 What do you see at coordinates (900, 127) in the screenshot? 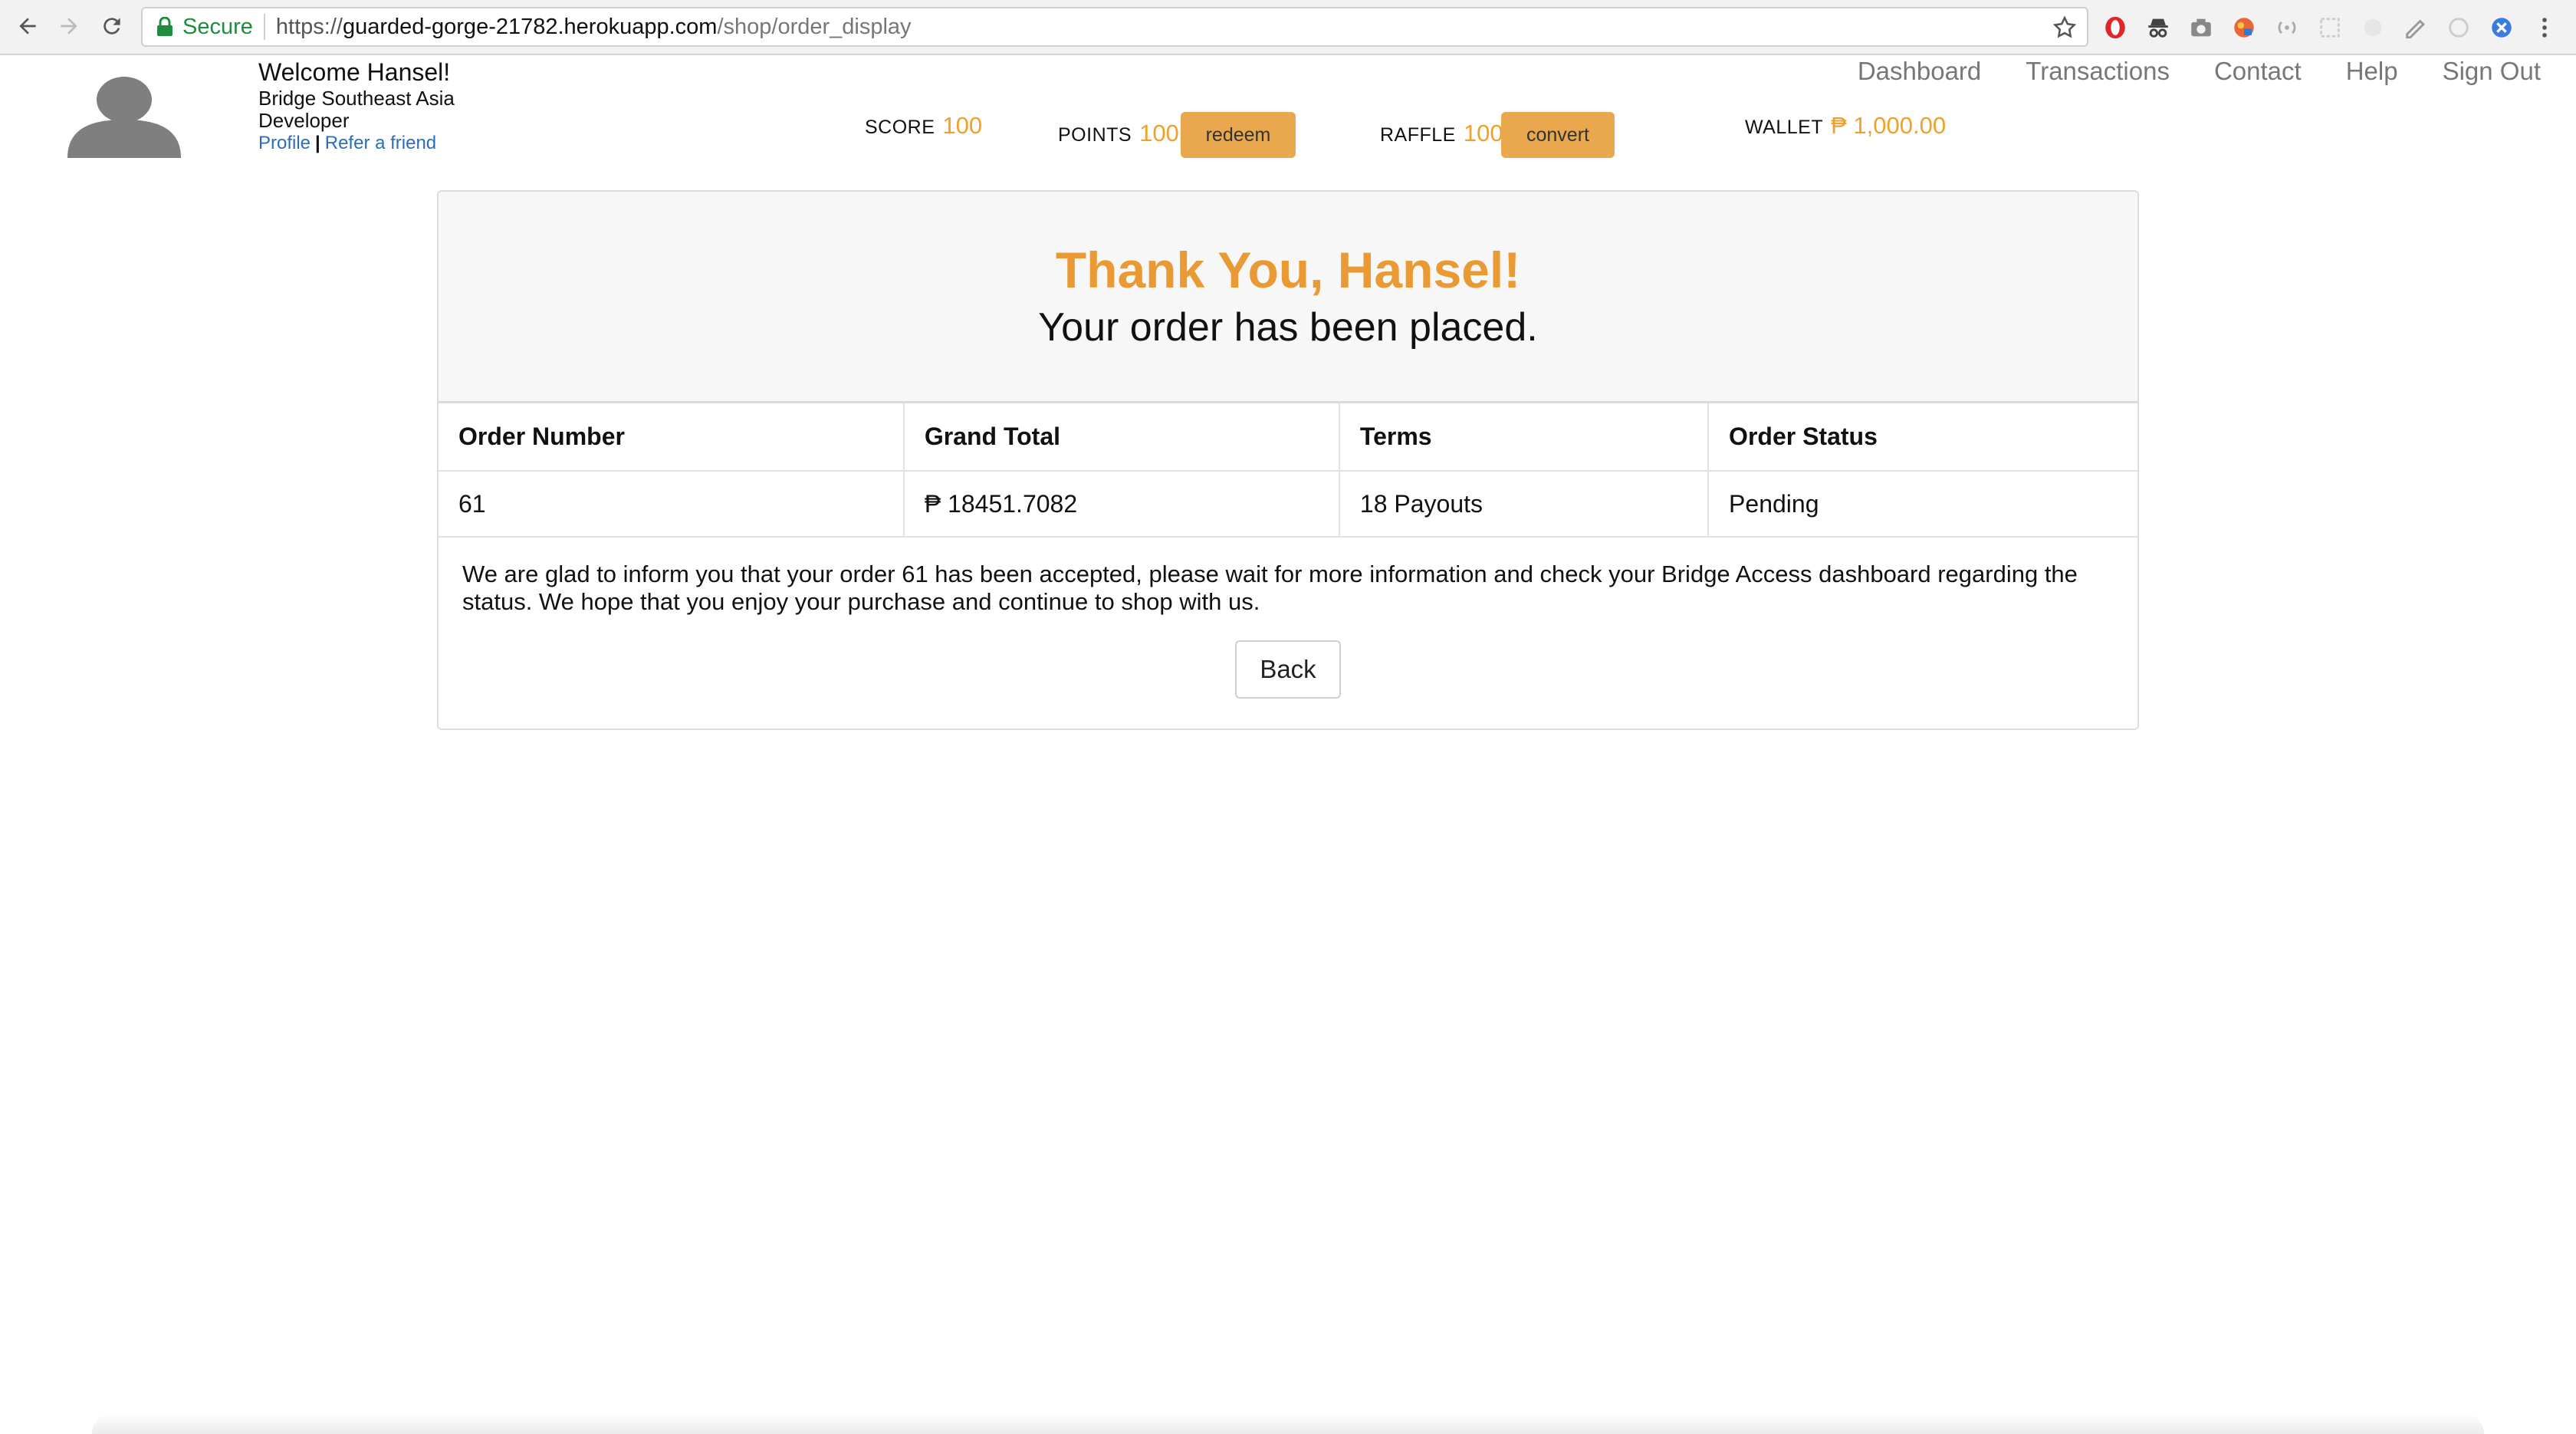
I see `score-label: SCORE` at bounding box center [900, 127].